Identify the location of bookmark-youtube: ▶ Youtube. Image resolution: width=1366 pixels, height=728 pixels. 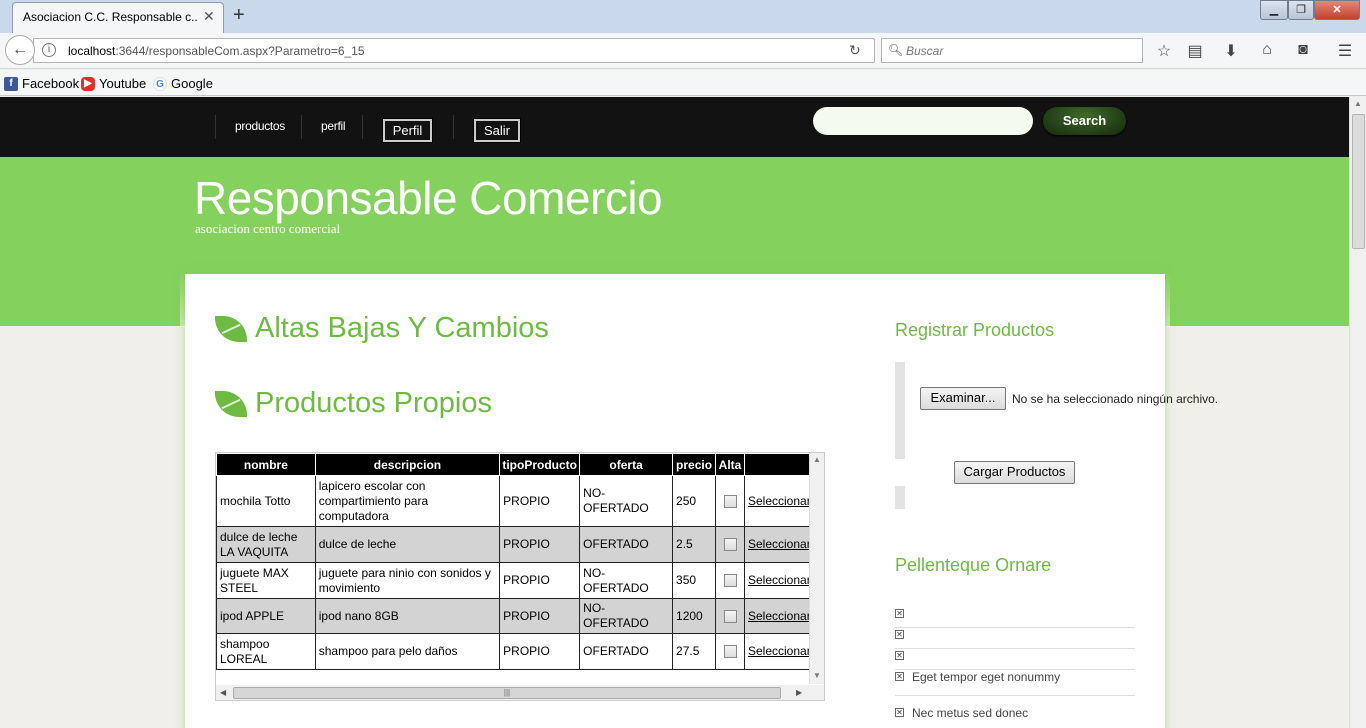
(113, 83).